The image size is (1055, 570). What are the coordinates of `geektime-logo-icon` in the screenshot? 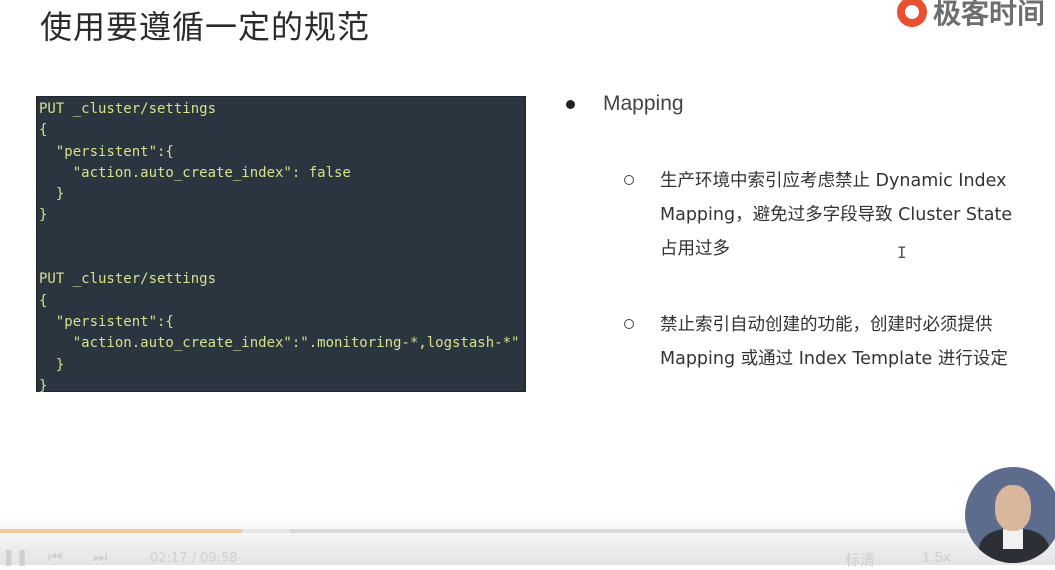 It's located at (911, 13).